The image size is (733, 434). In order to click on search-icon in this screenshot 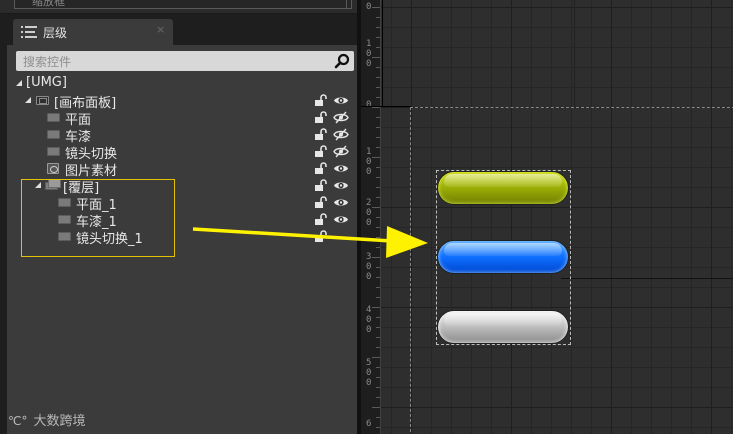, I will do `click(342, 61)`.